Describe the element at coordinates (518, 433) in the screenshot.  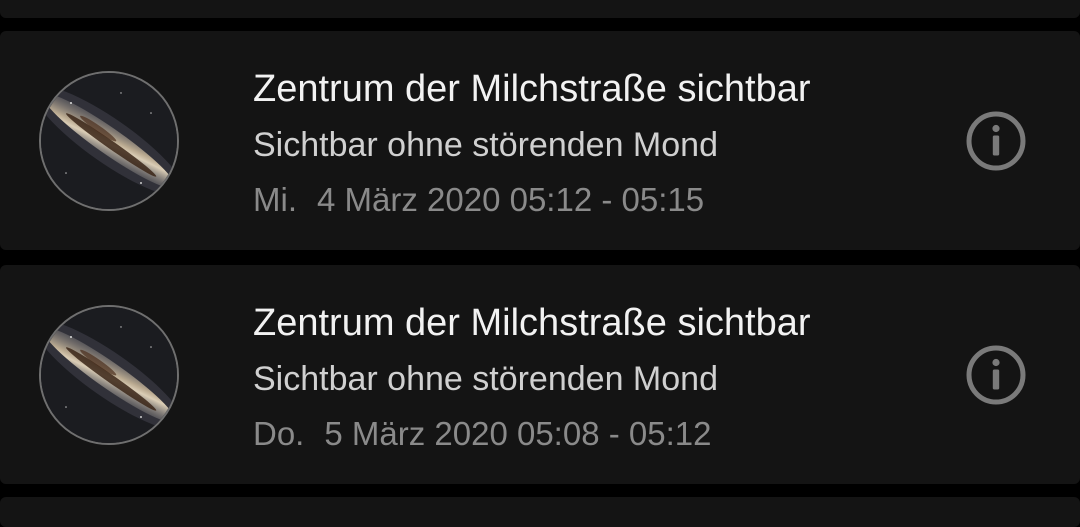
I see `event-date-time: 5 März 2020 05:08 - 05:12` at that location.